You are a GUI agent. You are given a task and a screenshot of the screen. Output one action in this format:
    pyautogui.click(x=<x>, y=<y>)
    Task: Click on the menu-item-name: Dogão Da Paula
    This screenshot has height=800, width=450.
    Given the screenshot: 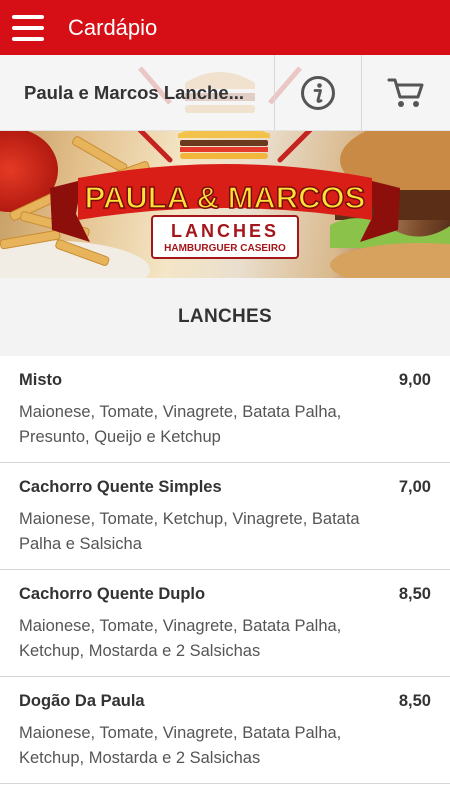 What is the action you would take?
    pyautogui.click(x=82, y=701)
    